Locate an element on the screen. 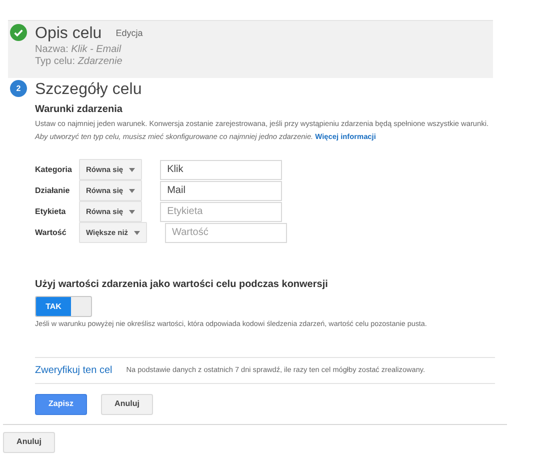 This screenshot has height=472, width=560. step-title: Szczegóły celu is located at coordinates (88, 90).